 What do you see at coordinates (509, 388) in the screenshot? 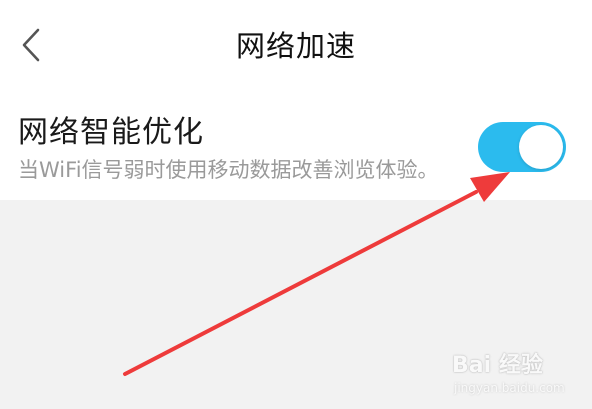
I see `watermark-url: jingyan.baidu.com` at bounding box center [509, 388].